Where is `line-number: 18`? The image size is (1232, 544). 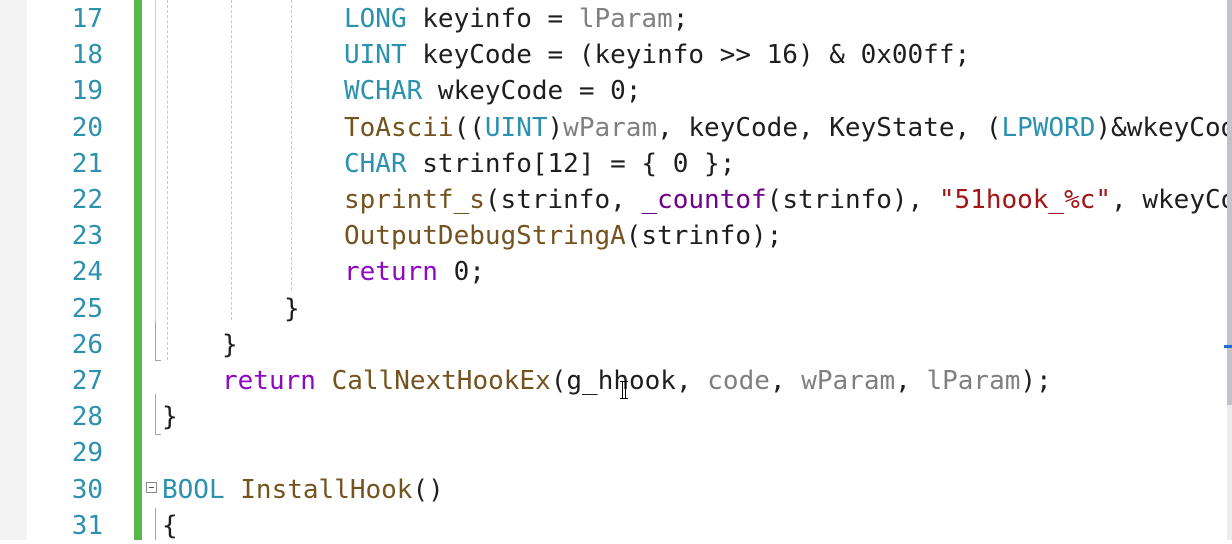
line-number: 18 is located at coordinates (87, 55).